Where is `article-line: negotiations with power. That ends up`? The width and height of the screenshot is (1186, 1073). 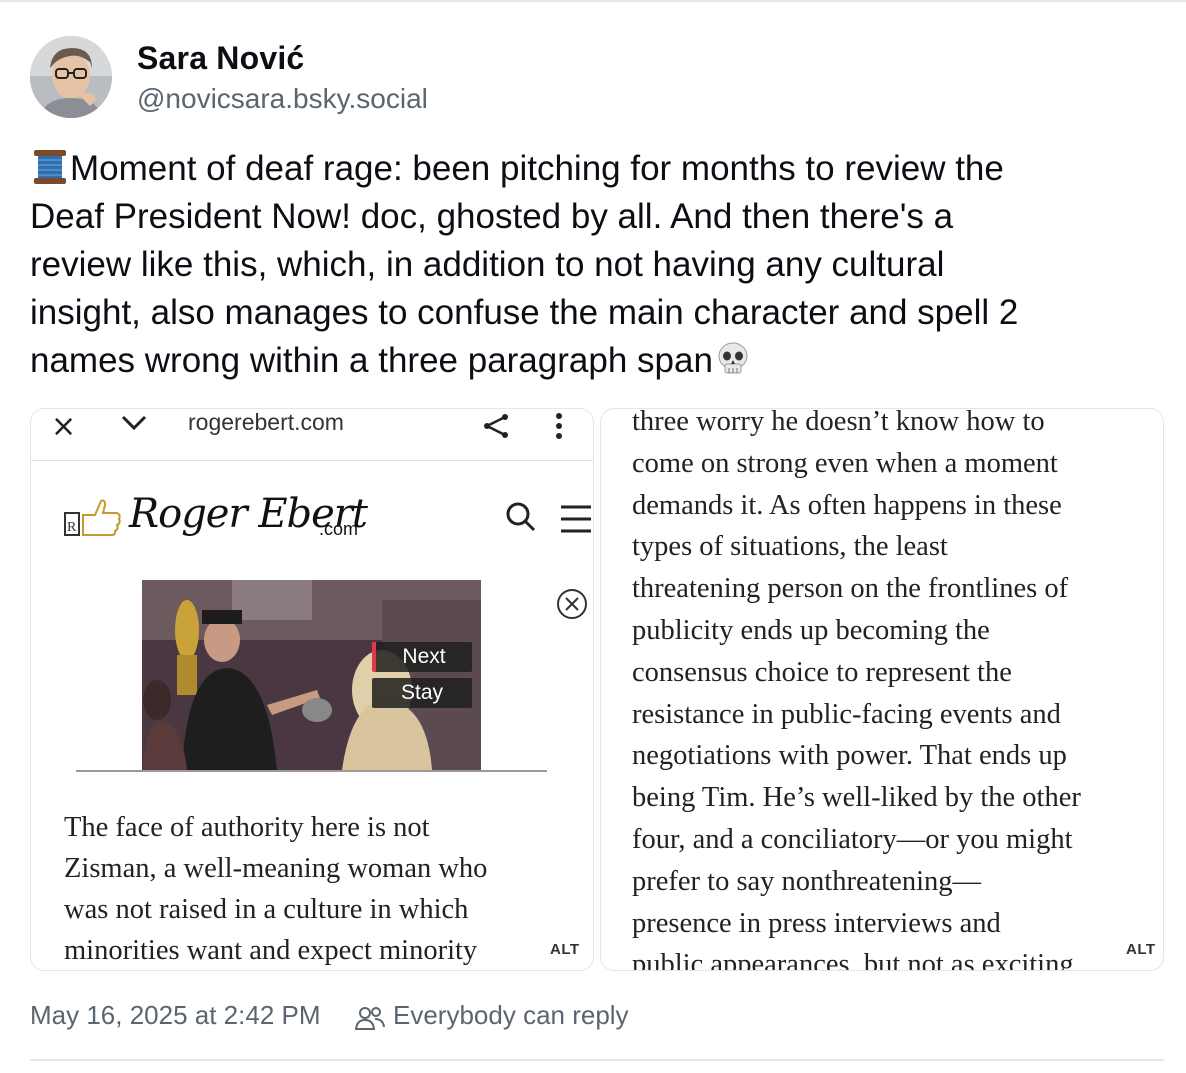 article-line: negotiations with power. That ends up is located at coordinates (849, 756).